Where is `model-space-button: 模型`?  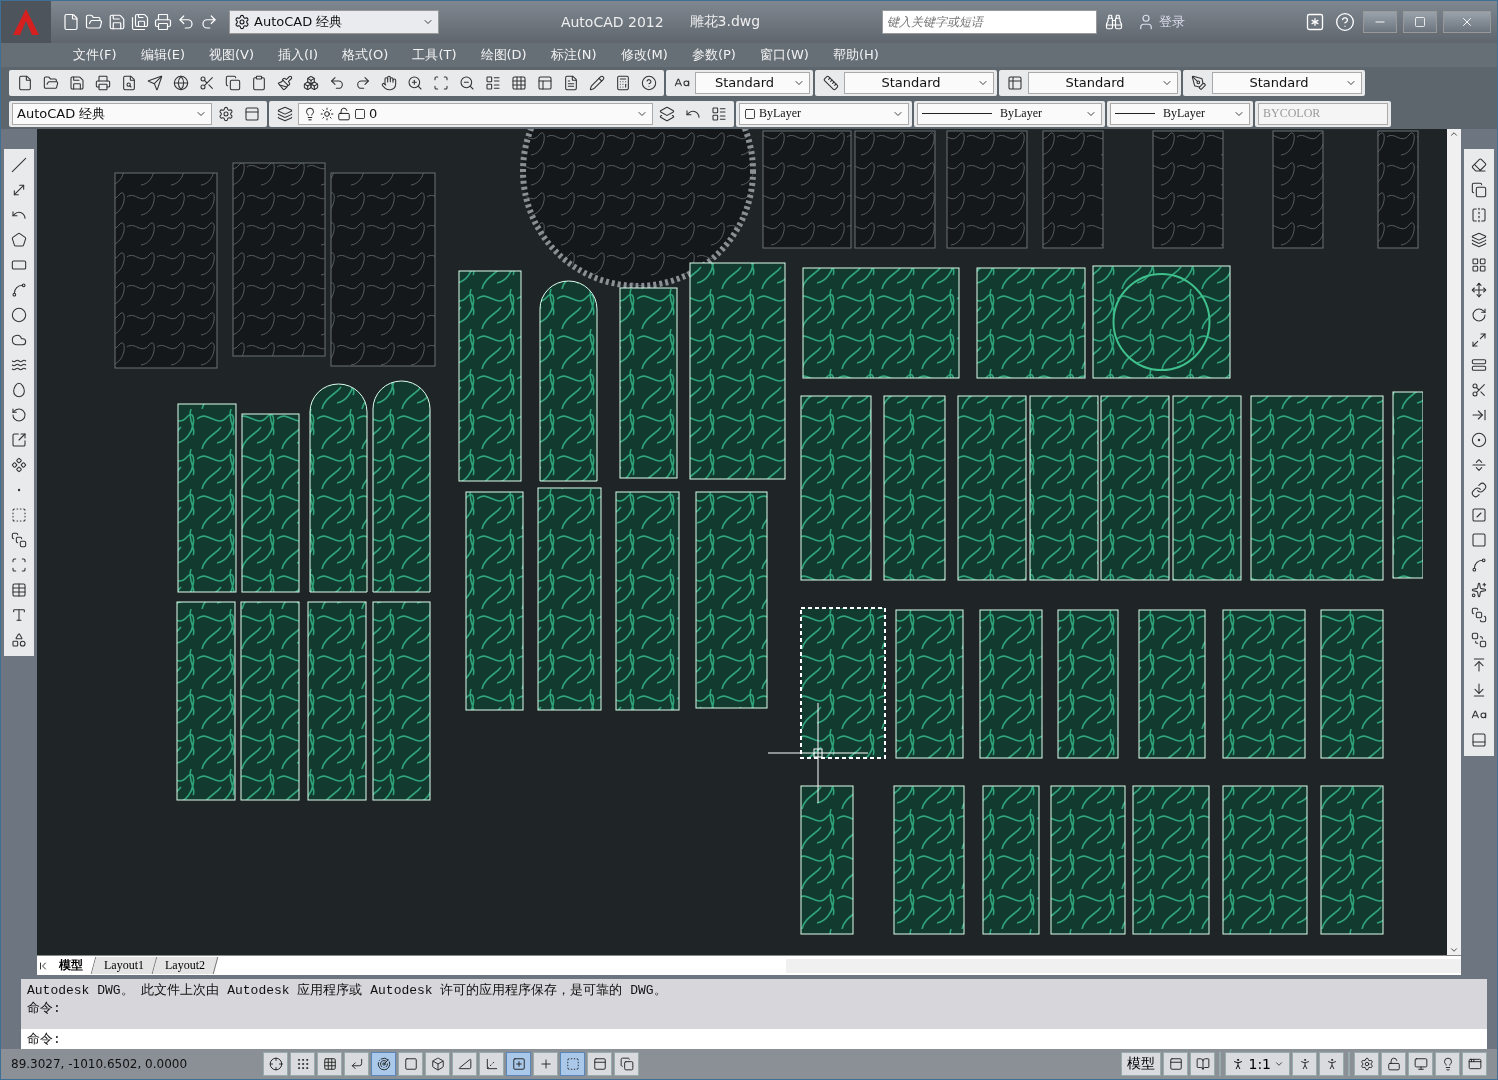
model-space-button: 模型 is located at coordinates (1141, 1064).